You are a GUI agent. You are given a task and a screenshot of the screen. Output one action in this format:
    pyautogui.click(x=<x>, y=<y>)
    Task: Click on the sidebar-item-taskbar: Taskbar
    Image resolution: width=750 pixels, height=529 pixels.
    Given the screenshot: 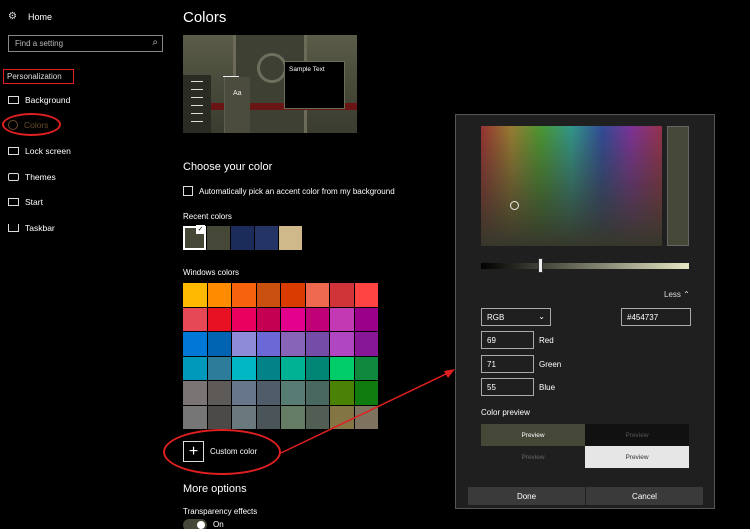 What is the action you would take?
    pyautogui.click(x=31, y=228)
    